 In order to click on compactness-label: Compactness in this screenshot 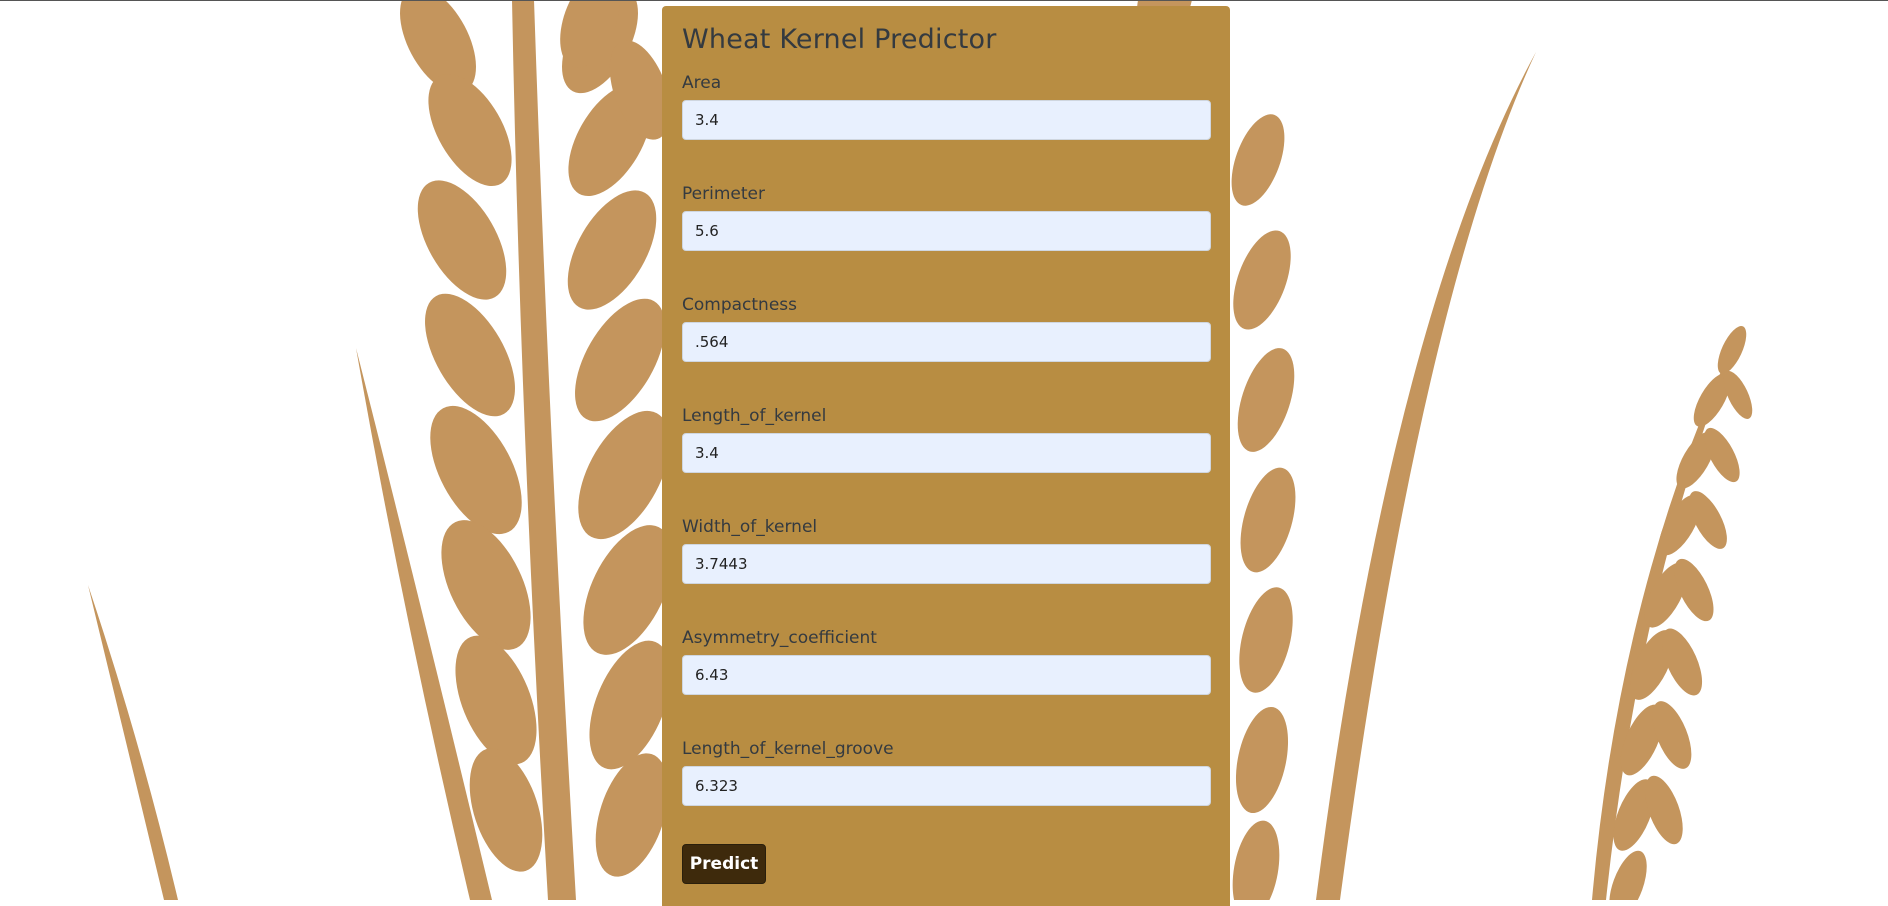, I will do `click(739, 305)`.